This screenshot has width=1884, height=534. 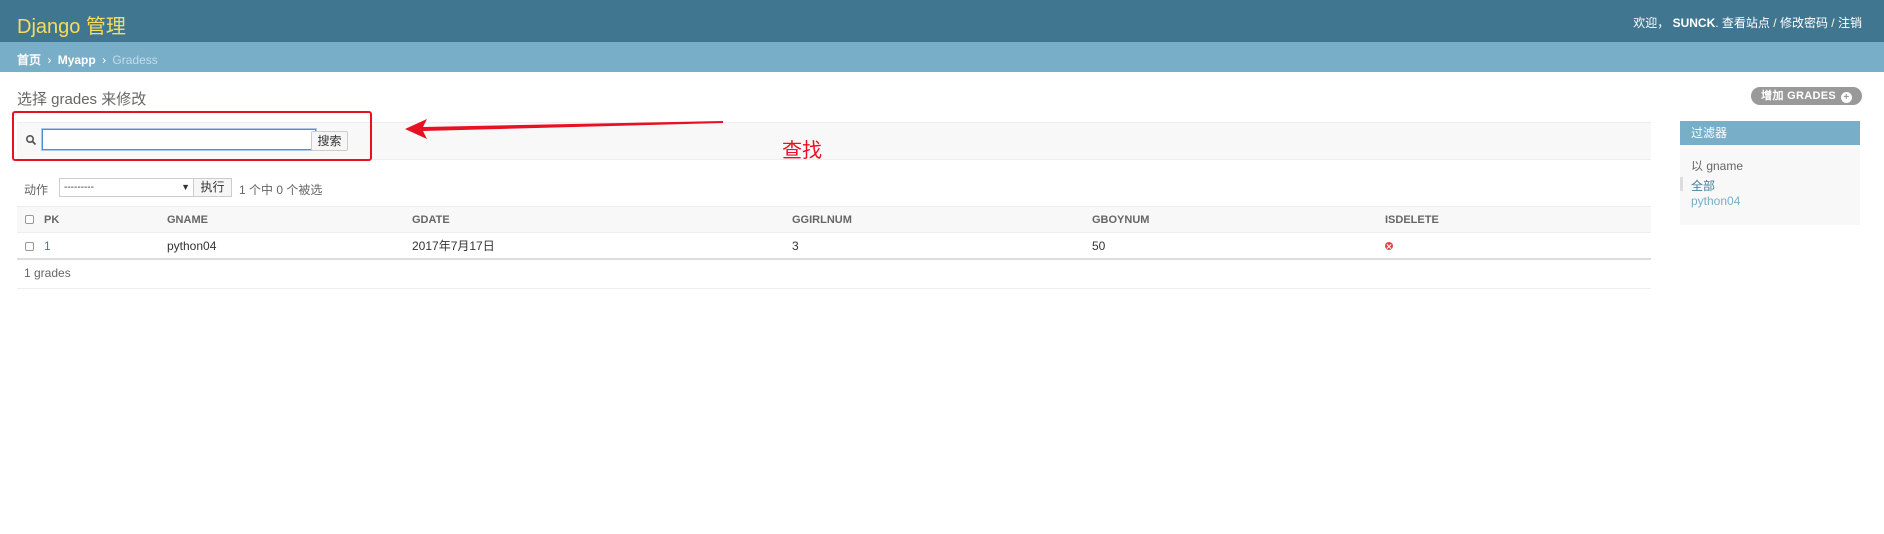 What do you see at coordinates (942, 219) in the screenshot?
I see `column-header-ggirlnum: GGIRLNUM` at bounding box center [942, 219].